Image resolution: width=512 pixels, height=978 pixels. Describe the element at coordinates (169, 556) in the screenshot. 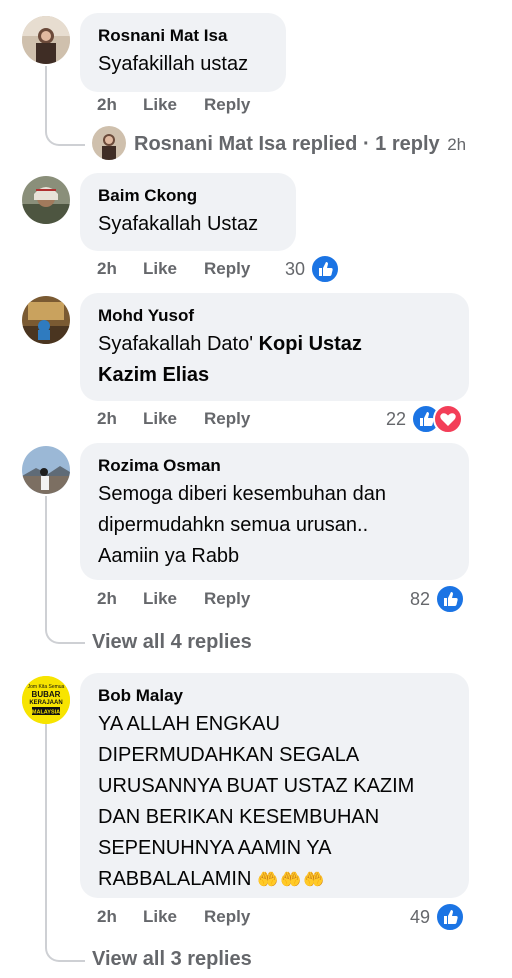

I see `comment-line: Aamiin ya Rabb` at that location.